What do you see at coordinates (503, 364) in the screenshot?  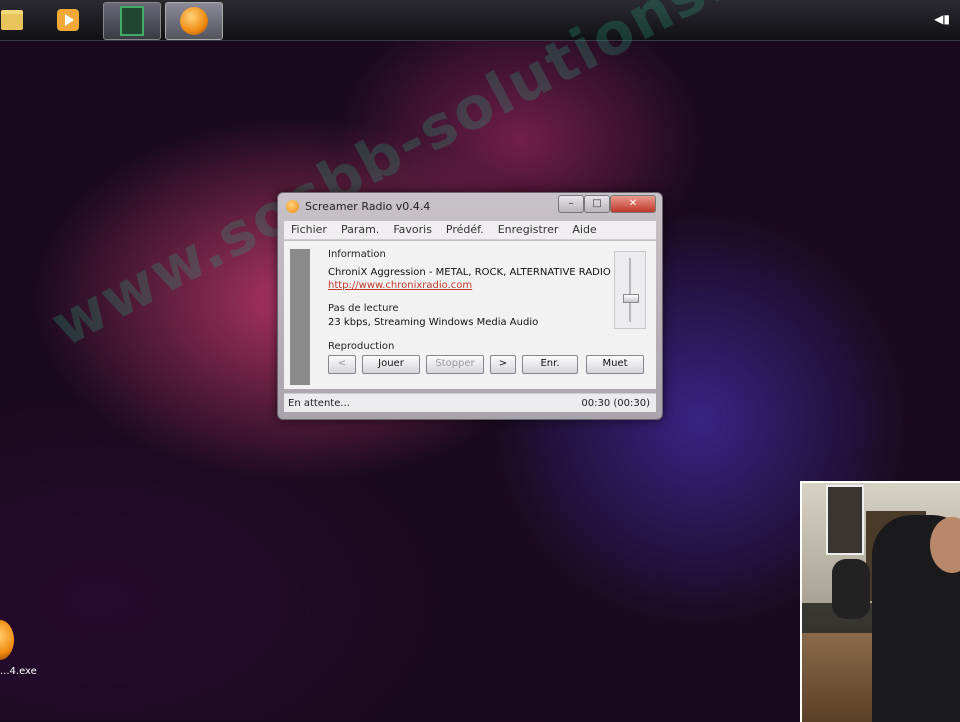 I see `next-button: >` at bounding box center [503, 364].